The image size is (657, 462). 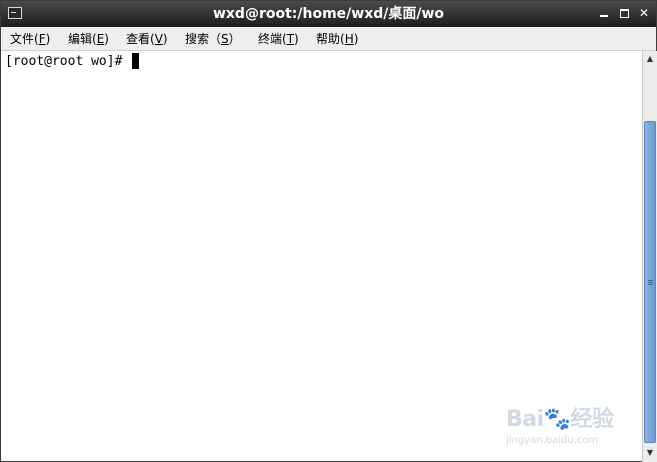 What do you see at coordinates (30, 39) in the screenshot?
I see `menu-file: 文件(F)` at bounding box center [30, 39].